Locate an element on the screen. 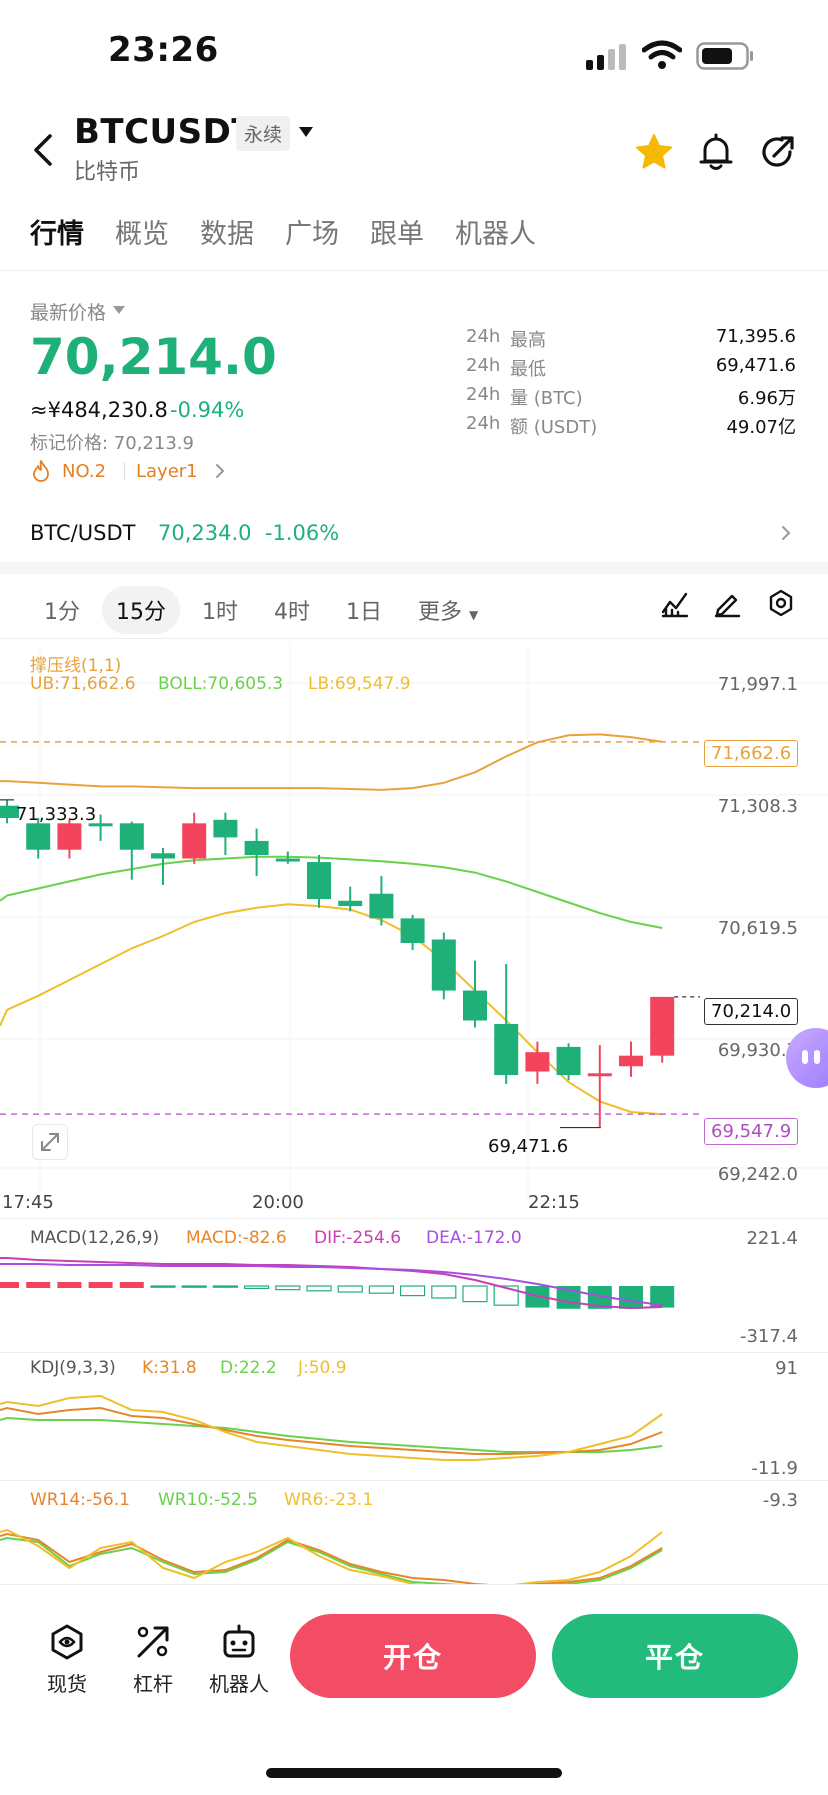 The image size is (828, 1795). tab-data: 数据 is located at coordinates (227, 231).